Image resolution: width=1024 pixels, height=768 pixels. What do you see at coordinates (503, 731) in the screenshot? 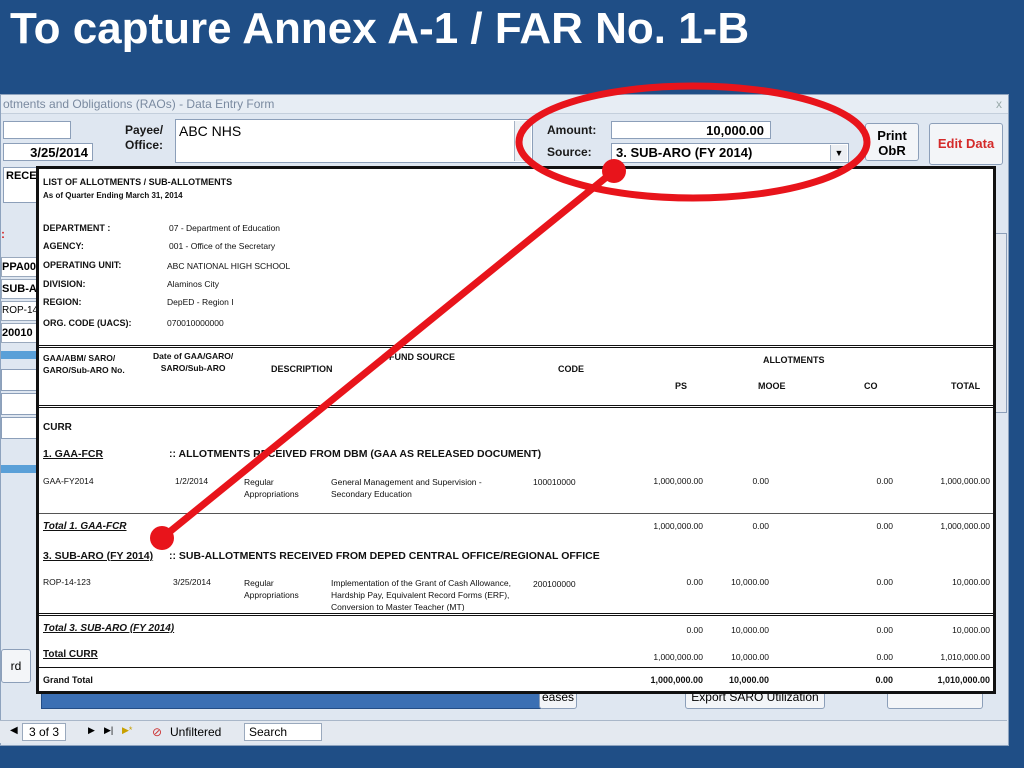
I see `record-navigation-bar: ◀ 3 of 3 ▶ ▶| ▶* ⊘ Unfiltered Search` at bounding box center [503, 731].